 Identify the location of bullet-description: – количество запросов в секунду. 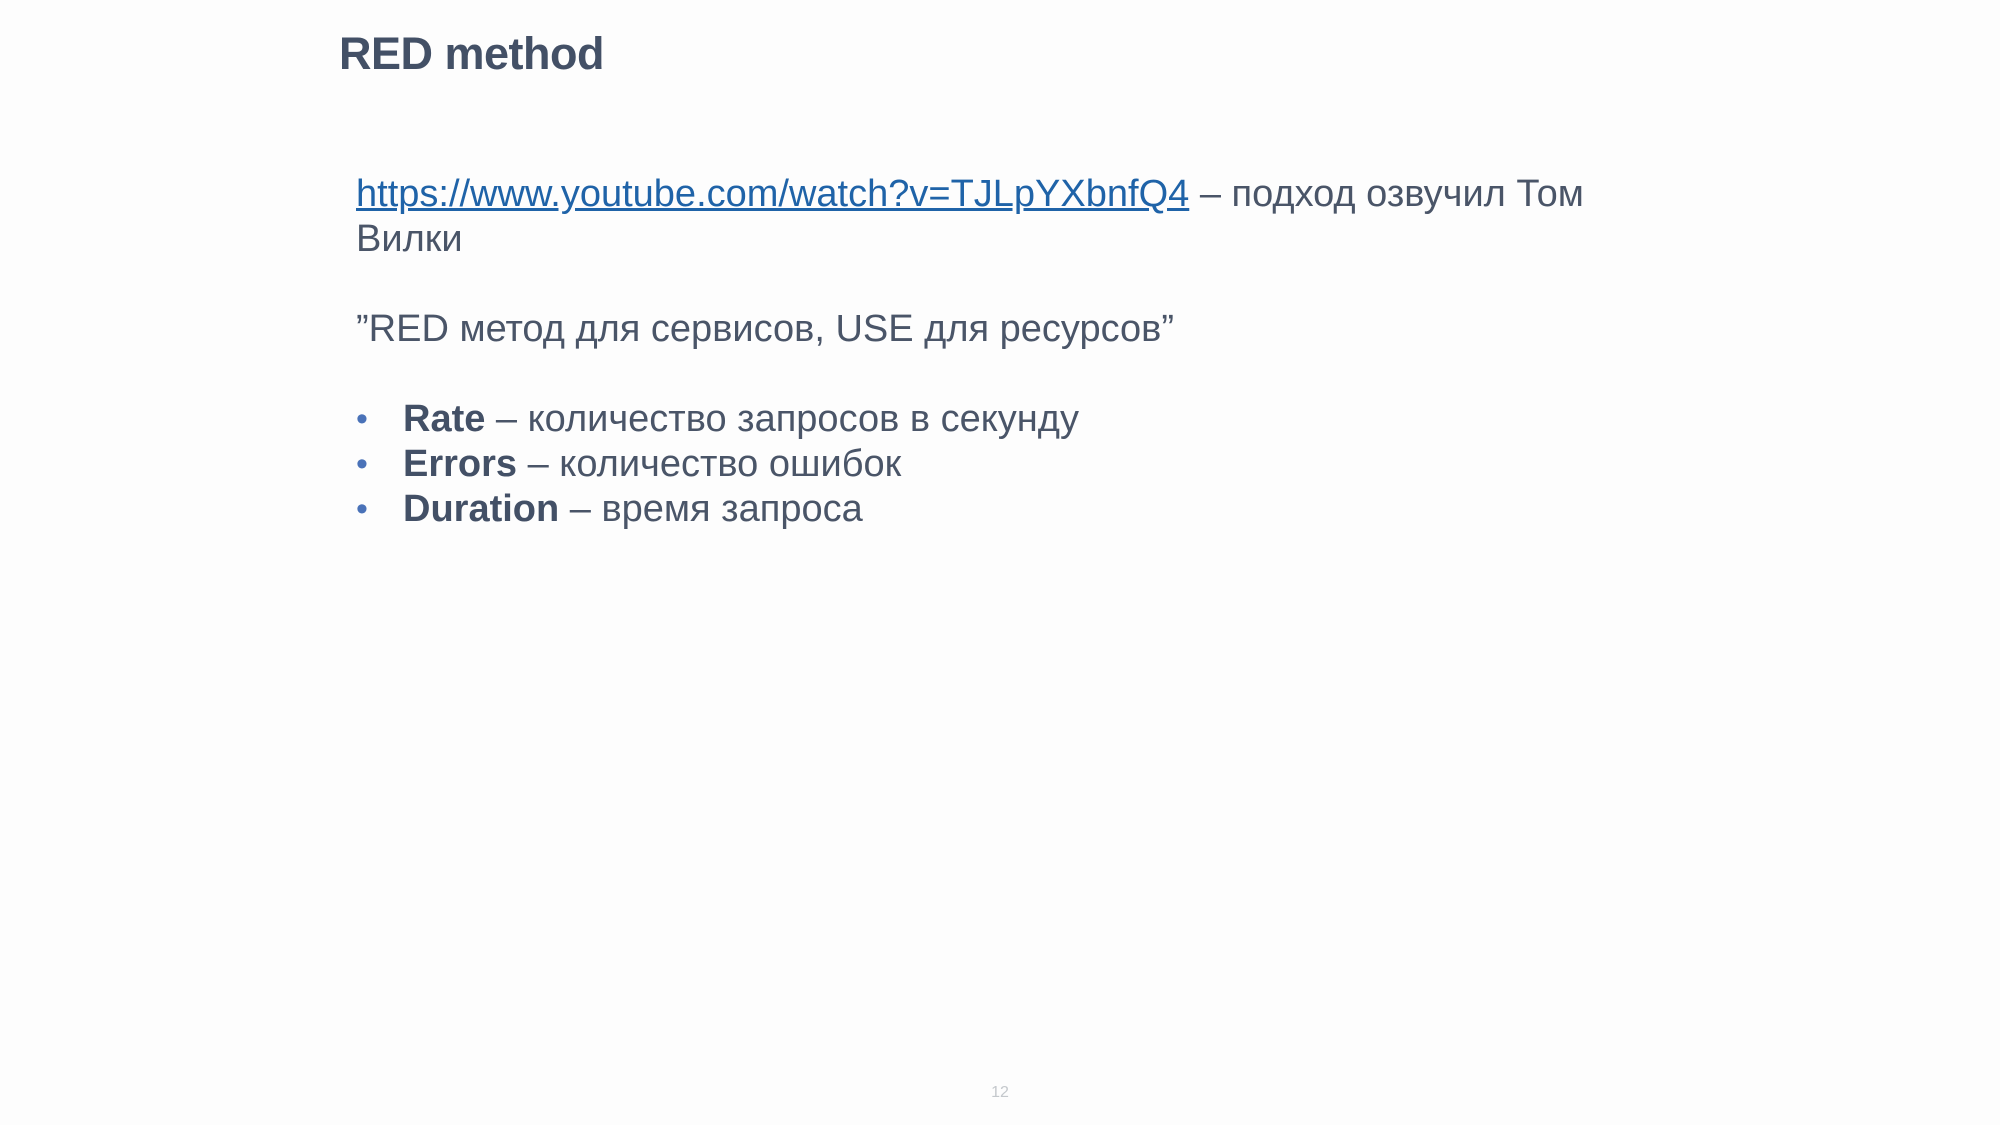
(782, 419).